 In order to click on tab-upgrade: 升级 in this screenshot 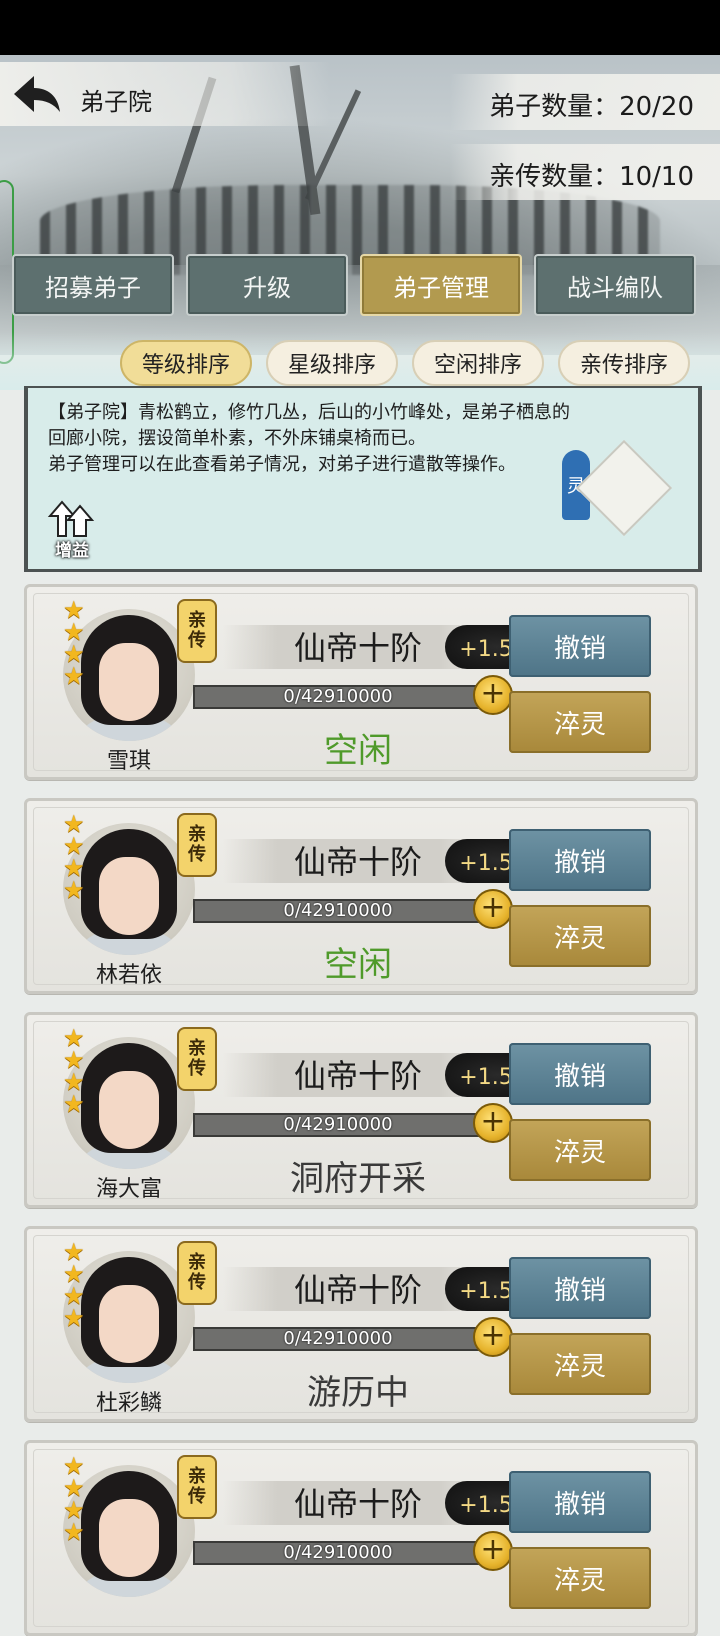, I will do `click(267, 285)`.